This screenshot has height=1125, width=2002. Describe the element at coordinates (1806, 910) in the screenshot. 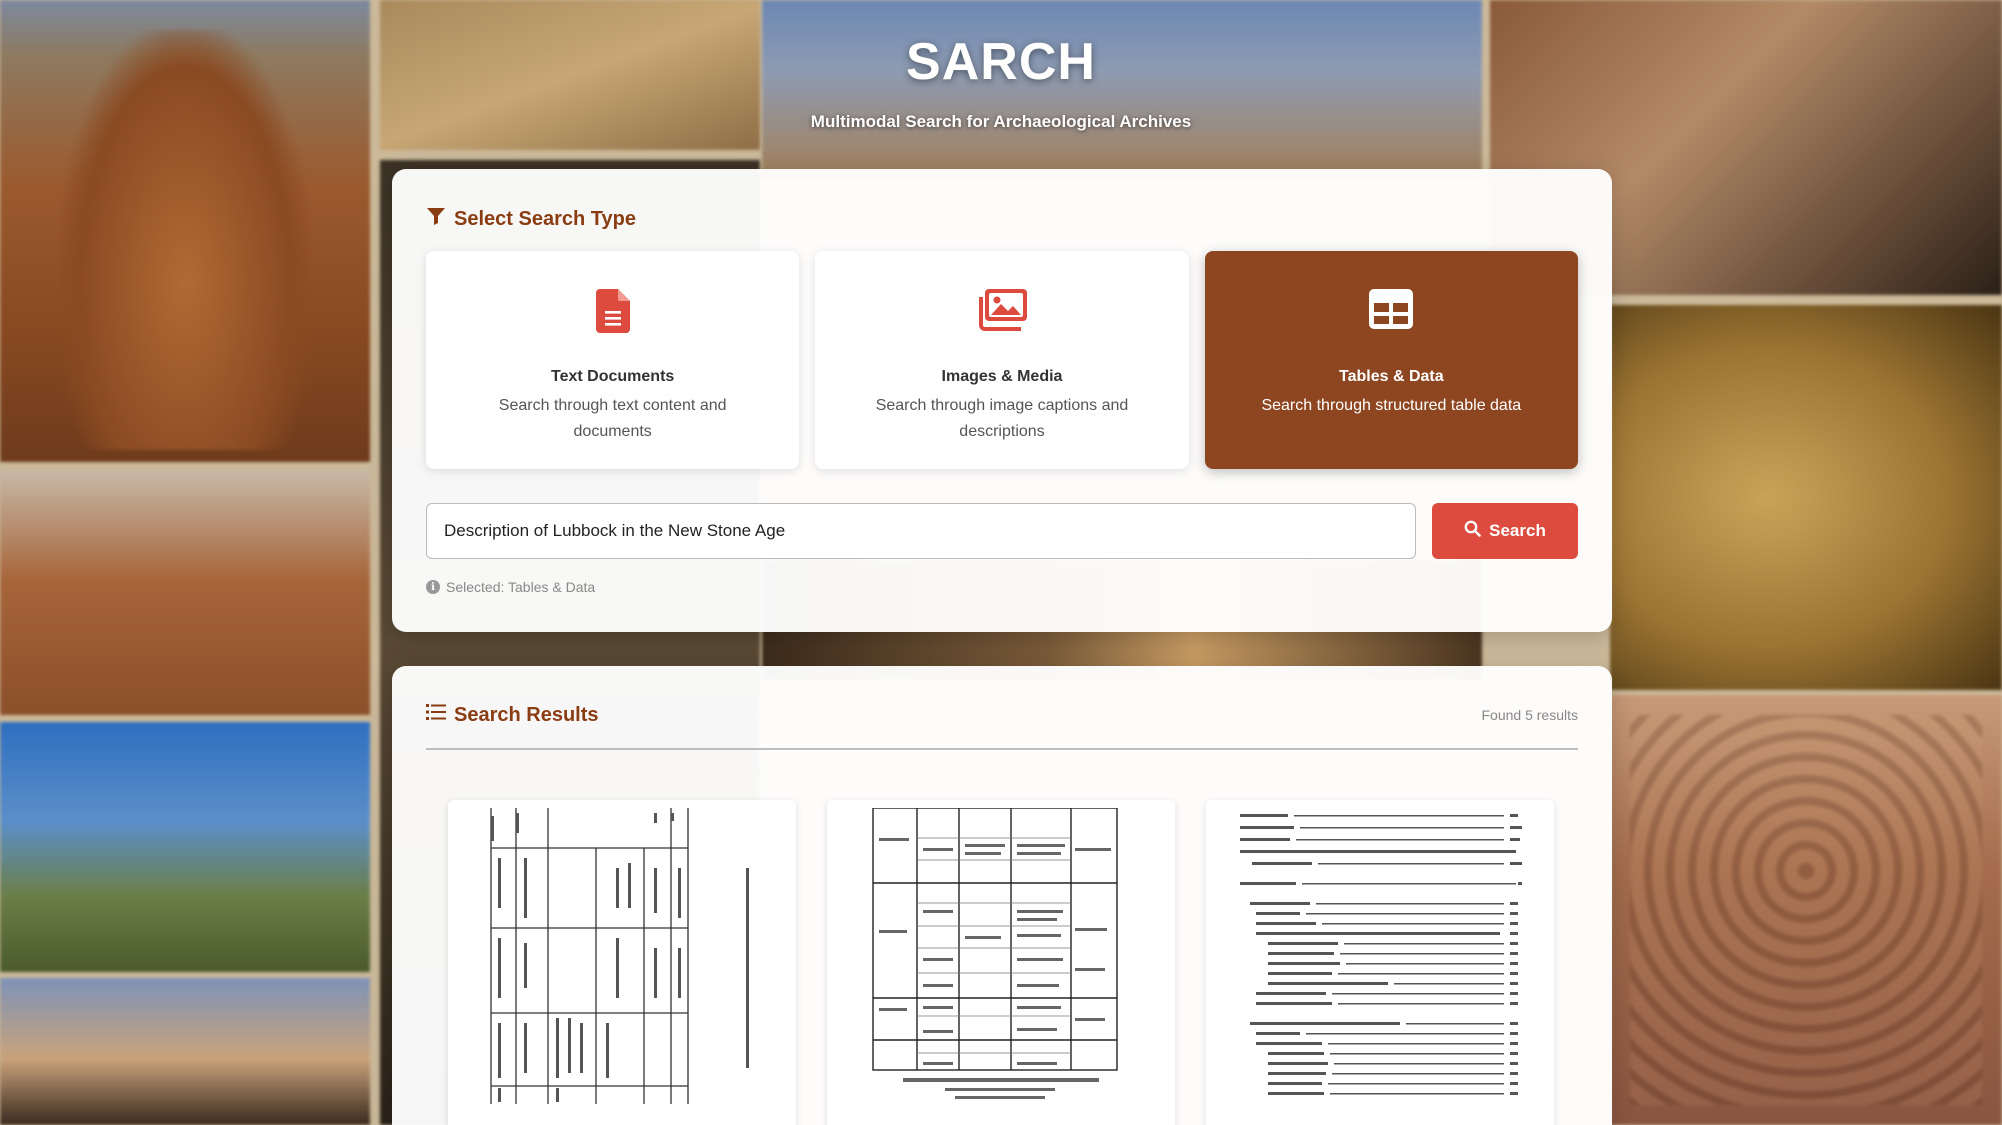

I see `stone-relief-photo` at that location.